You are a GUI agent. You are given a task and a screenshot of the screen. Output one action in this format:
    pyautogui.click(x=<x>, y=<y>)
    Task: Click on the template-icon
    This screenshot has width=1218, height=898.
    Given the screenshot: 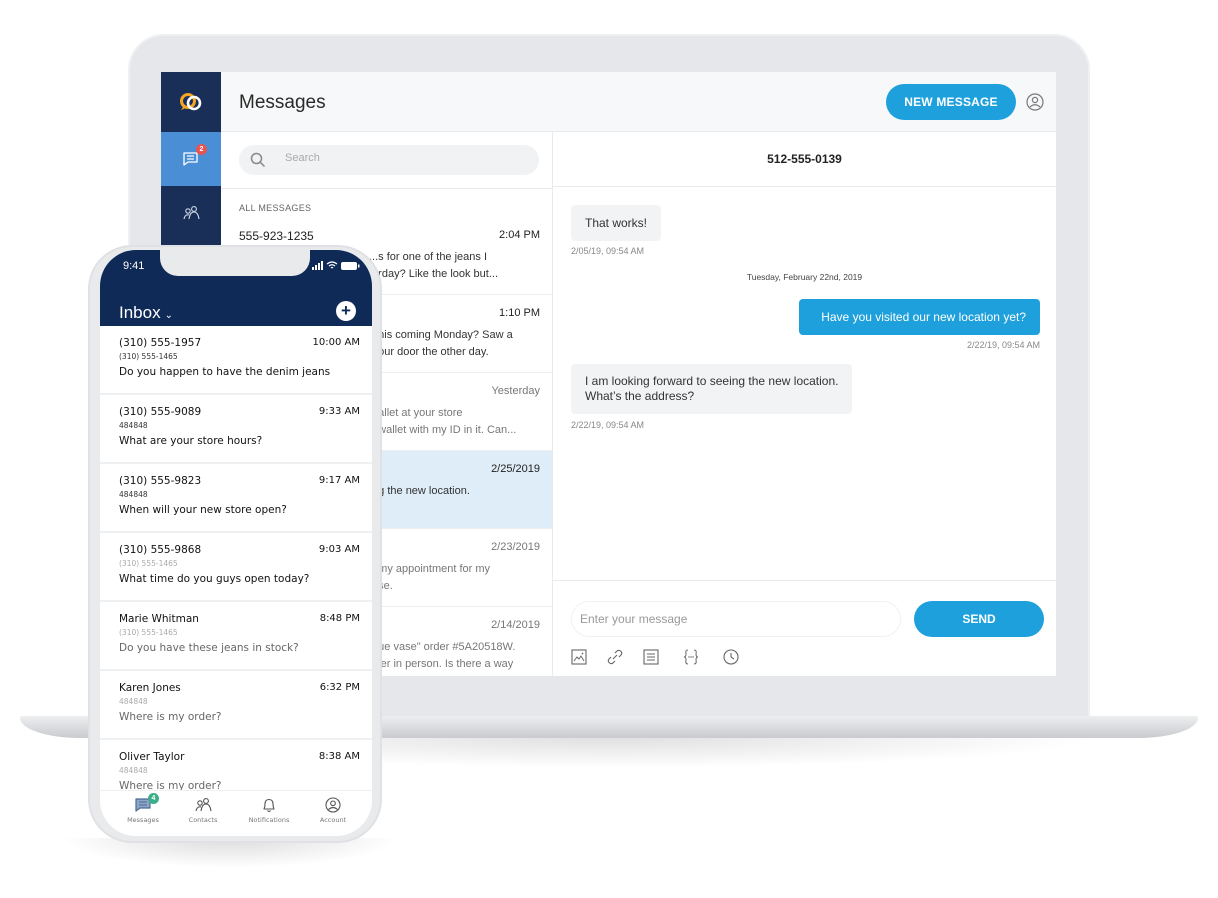 What is the action you would take?
    pyautogui.click(x=651, y=657)
    